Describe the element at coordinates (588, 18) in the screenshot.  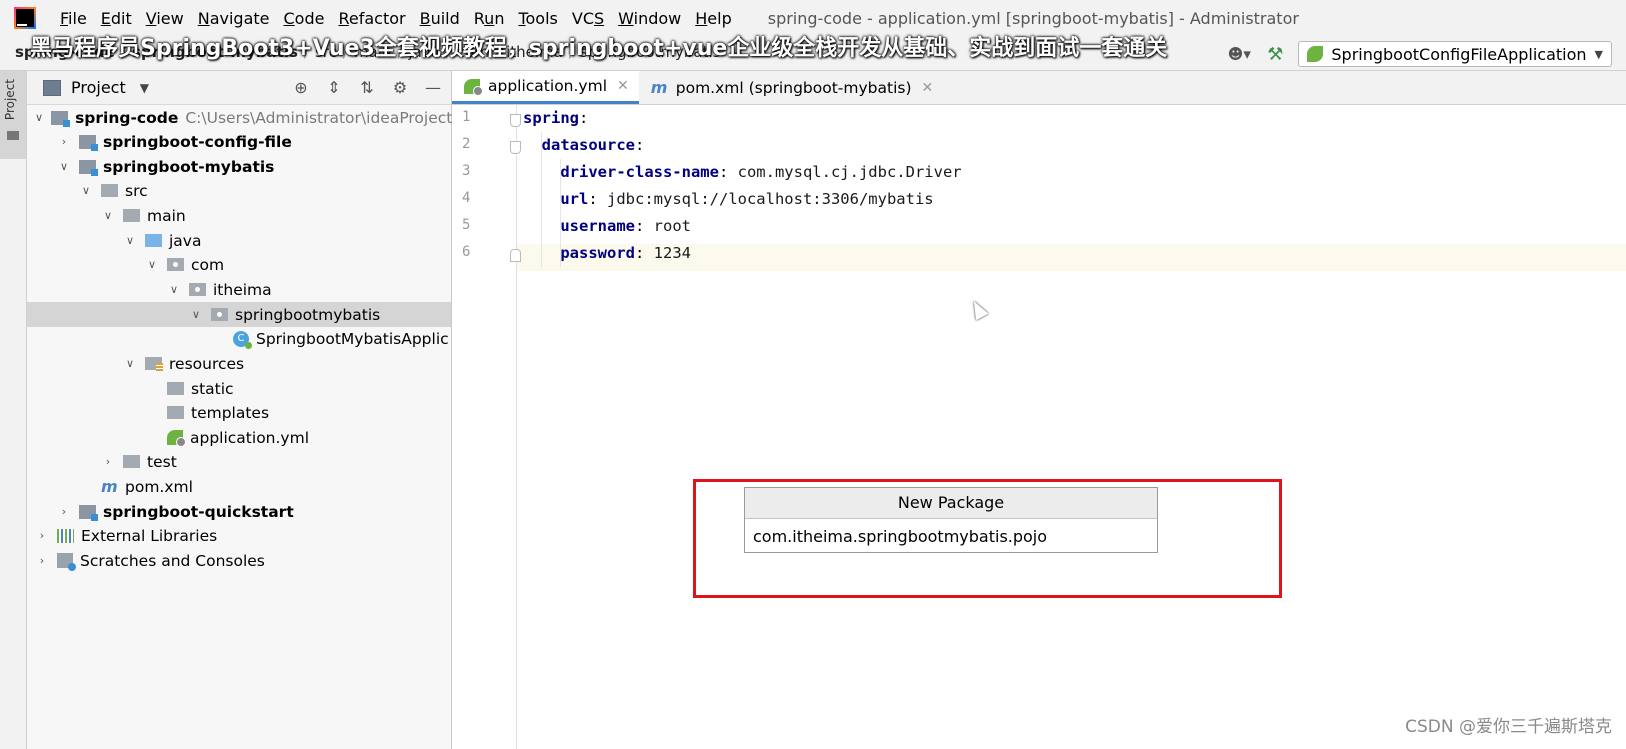
I see `menu-vcs: VCS` at that location.